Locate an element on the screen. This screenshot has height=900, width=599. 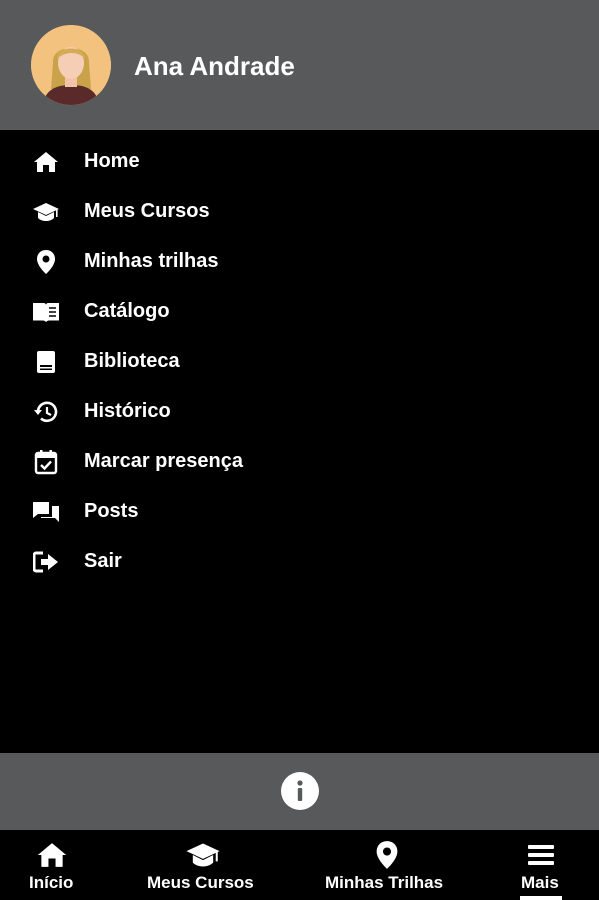
nav-item-mais: Mais is located at coordinates (541, 865).